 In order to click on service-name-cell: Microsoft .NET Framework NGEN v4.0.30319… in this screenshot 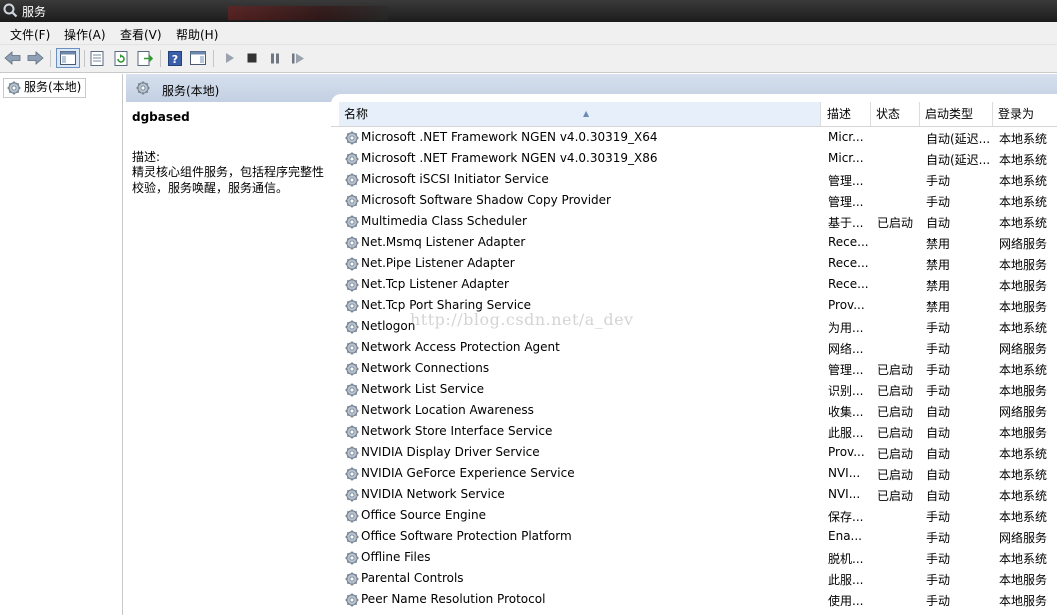, I will do `click(509, 137)`.